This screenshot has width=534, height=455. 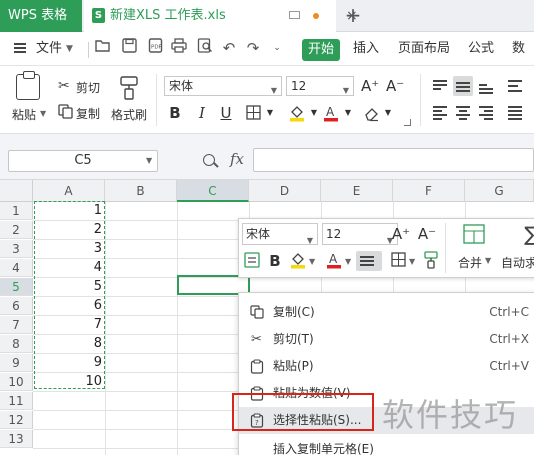 What do you see at coordinates (16, 211) in the screenshot?
I see `row-header-1: 1` at bounding box center [16, 211].